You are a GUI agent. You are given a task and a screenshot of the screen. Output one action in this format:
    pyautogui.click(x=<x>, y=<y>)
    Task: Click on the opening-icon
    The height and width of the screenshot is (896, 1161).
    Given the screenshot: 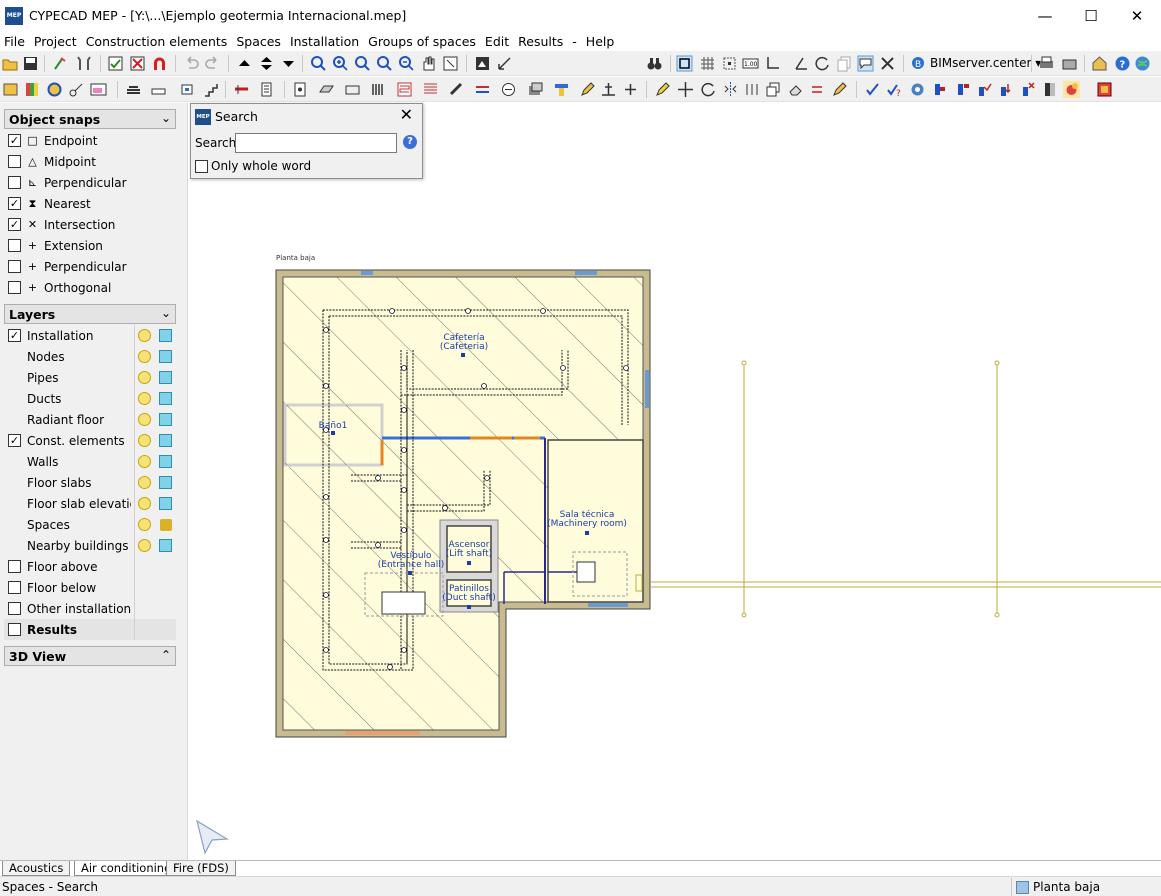 What is the action you would take?
    pyautogui.click(x=188, y=89)
    